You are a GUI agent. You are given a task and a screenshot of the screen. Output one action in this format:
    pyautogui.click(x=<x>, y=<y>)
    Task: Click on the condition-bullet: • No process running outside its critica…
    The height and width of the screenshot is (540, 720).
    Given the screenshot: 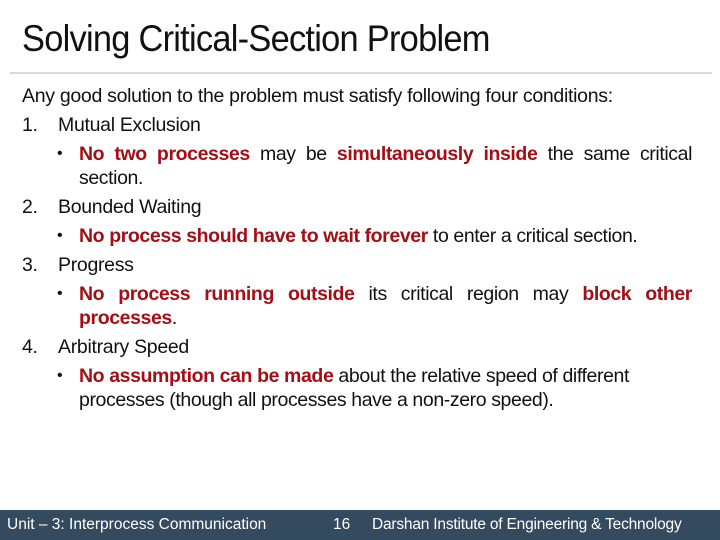 What is the action you would take?
    pyautogui.click(x=357, y=306)
    